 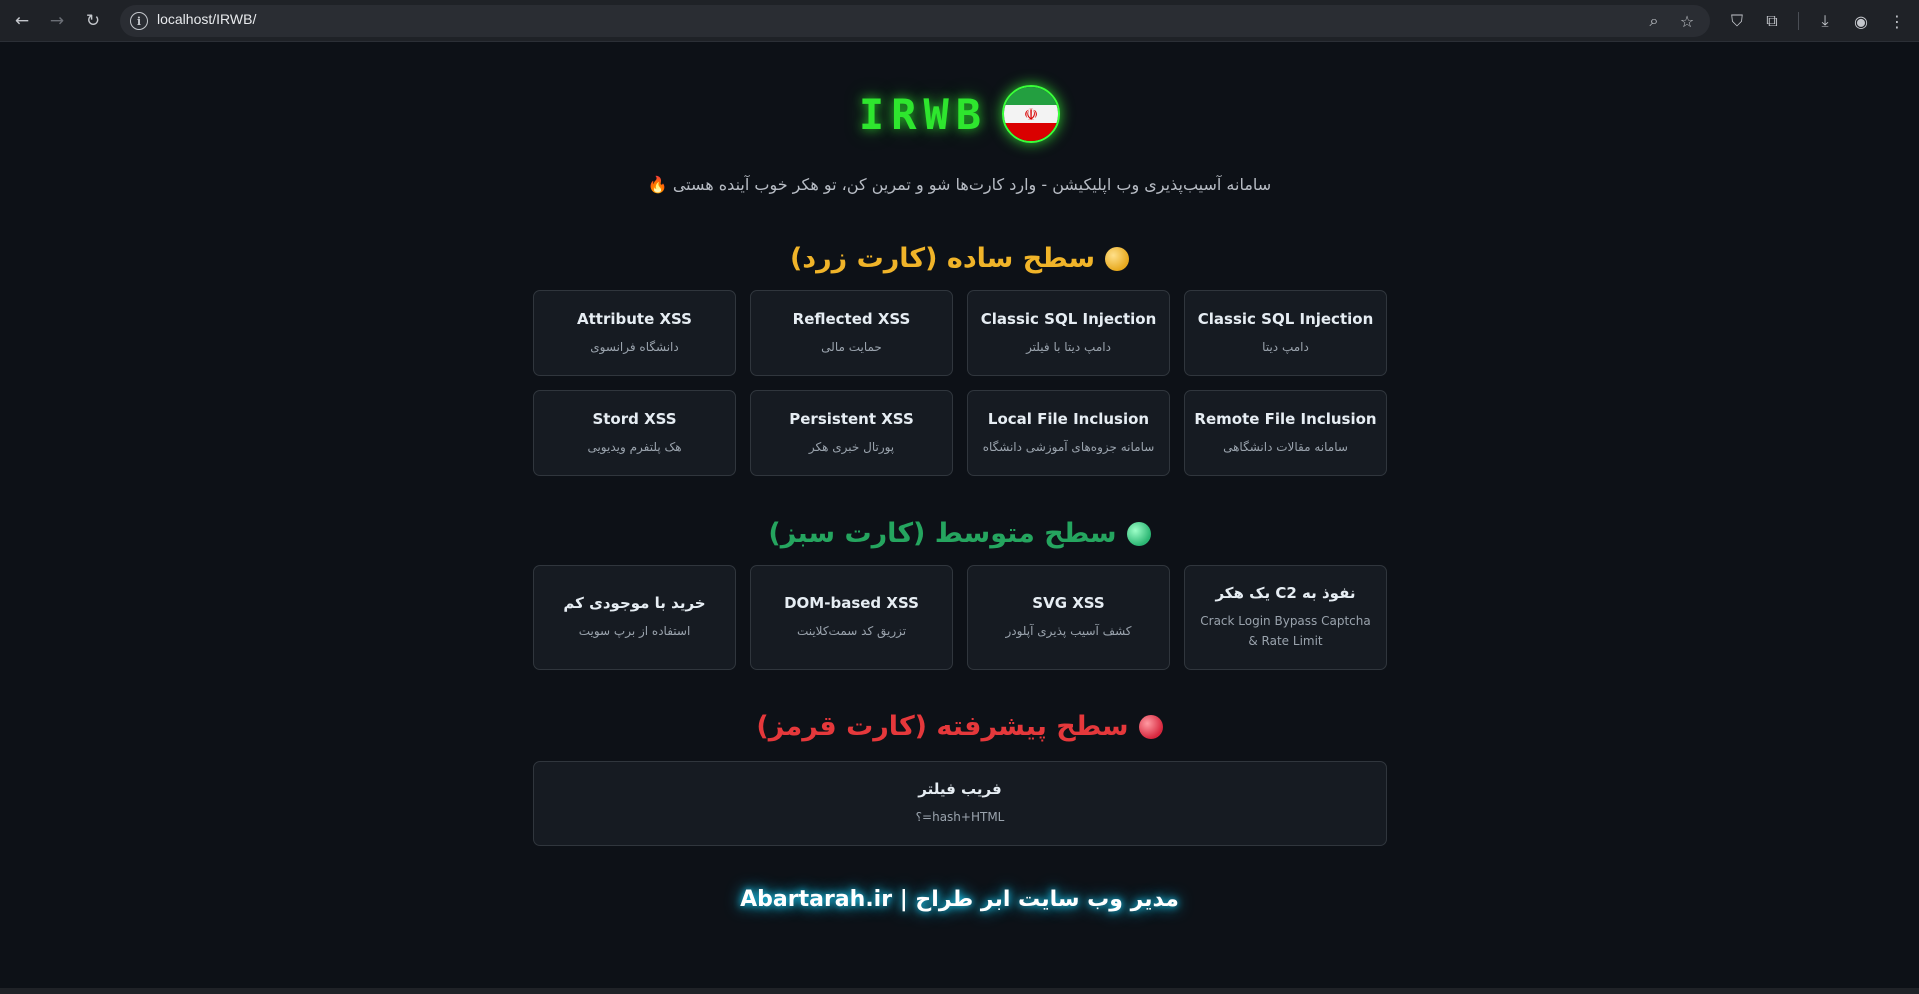 I want to click on bookmark-star-icon: ☆, so click(x=1687, y=21).